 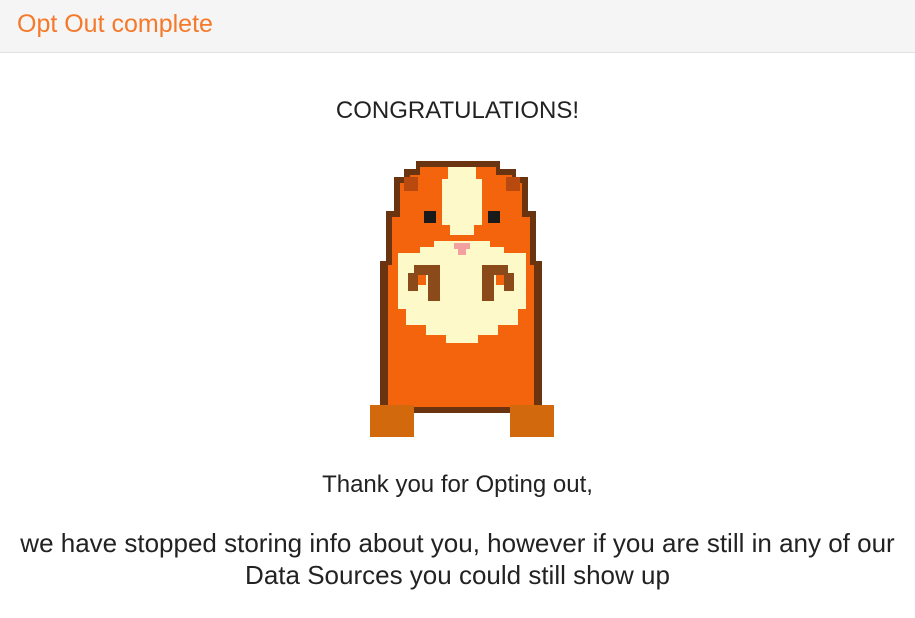 What do you see at coordinates (457, 26) in the screenshot?
I see `top-bar: Opt Out complete` at bounding box center [457, 26].